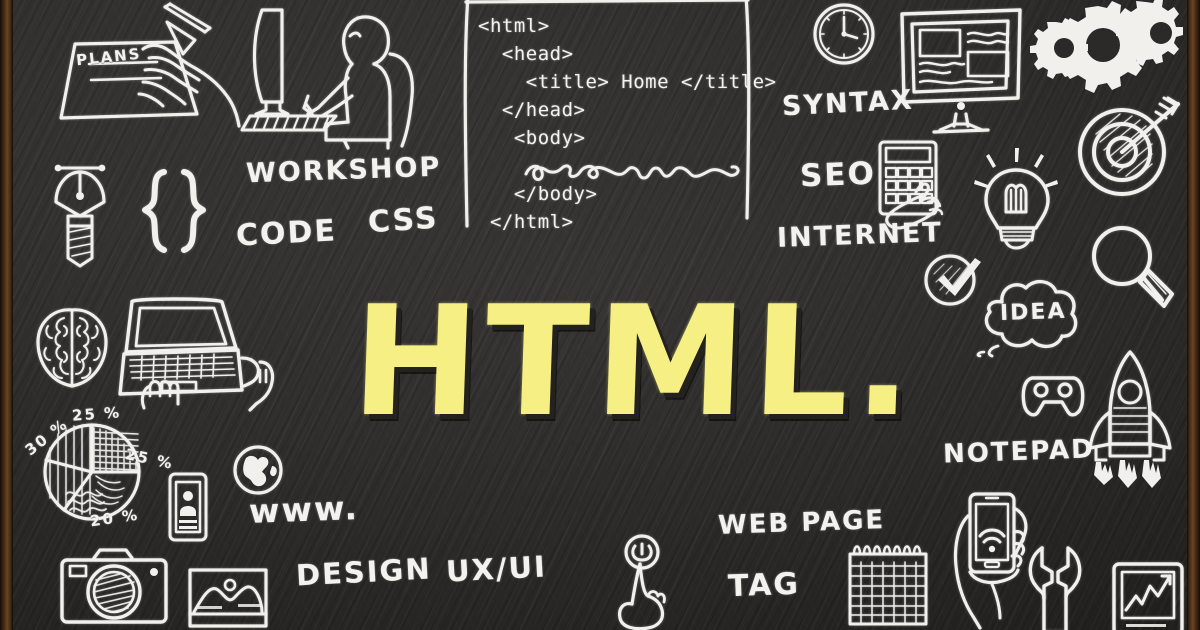  What do you see at coordinates (845, 35) in the screenshot?
I see `wall-clock-icon` at bounding box center [845, 35].